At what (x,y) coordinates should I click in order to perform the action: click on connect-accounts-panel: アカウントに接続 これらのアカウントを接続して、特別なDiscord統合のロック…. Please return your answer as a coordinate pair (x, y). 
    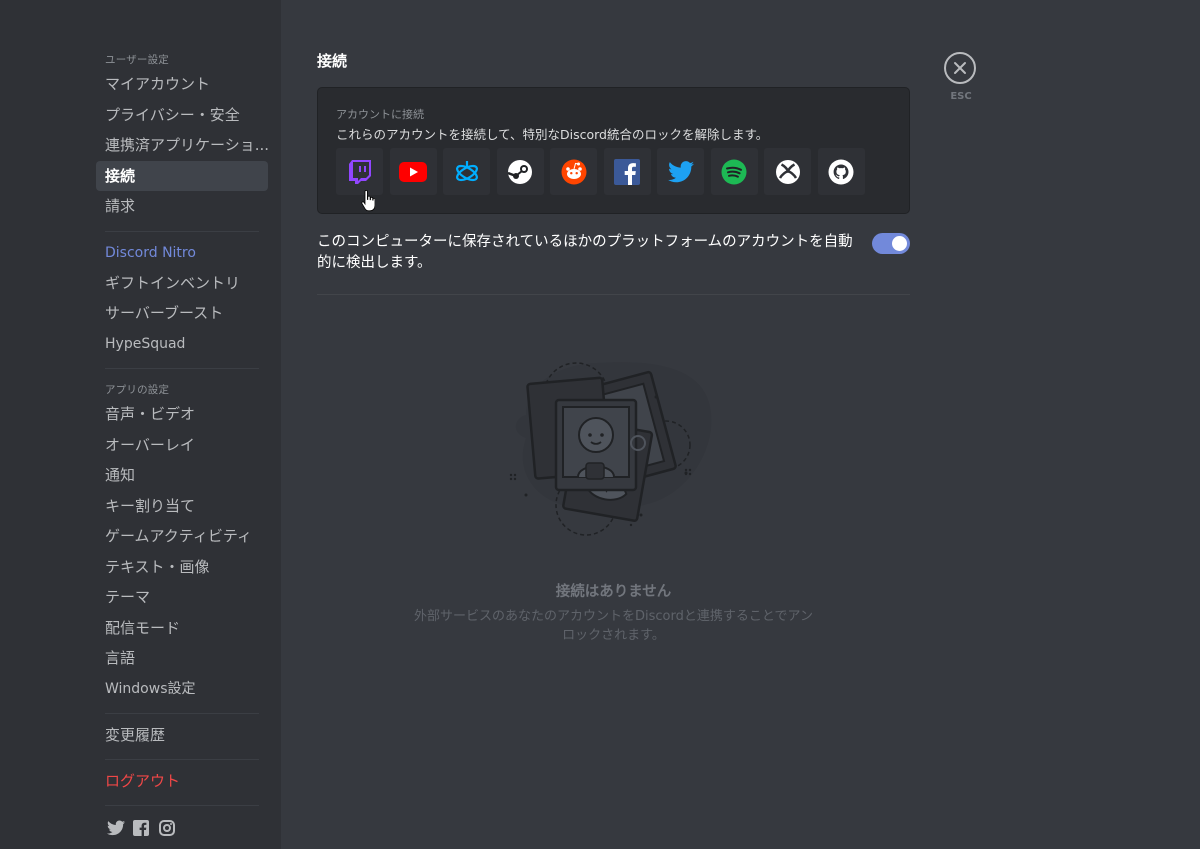
    Looking at the image, I should click on (613, 150).